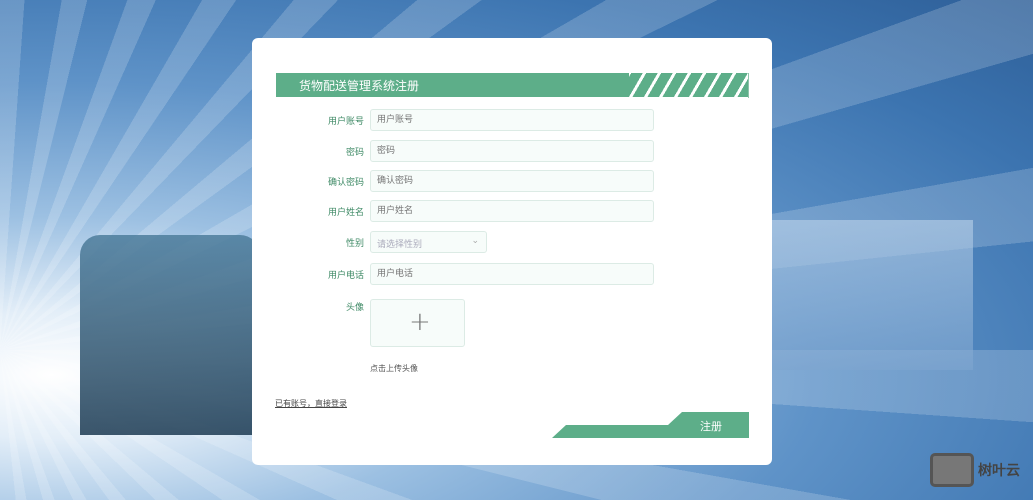  What do you see at coordinates (475, 241) in the screenshot?
I see `chevron-down-icon: ⌄` at bounding box center [475, 241].